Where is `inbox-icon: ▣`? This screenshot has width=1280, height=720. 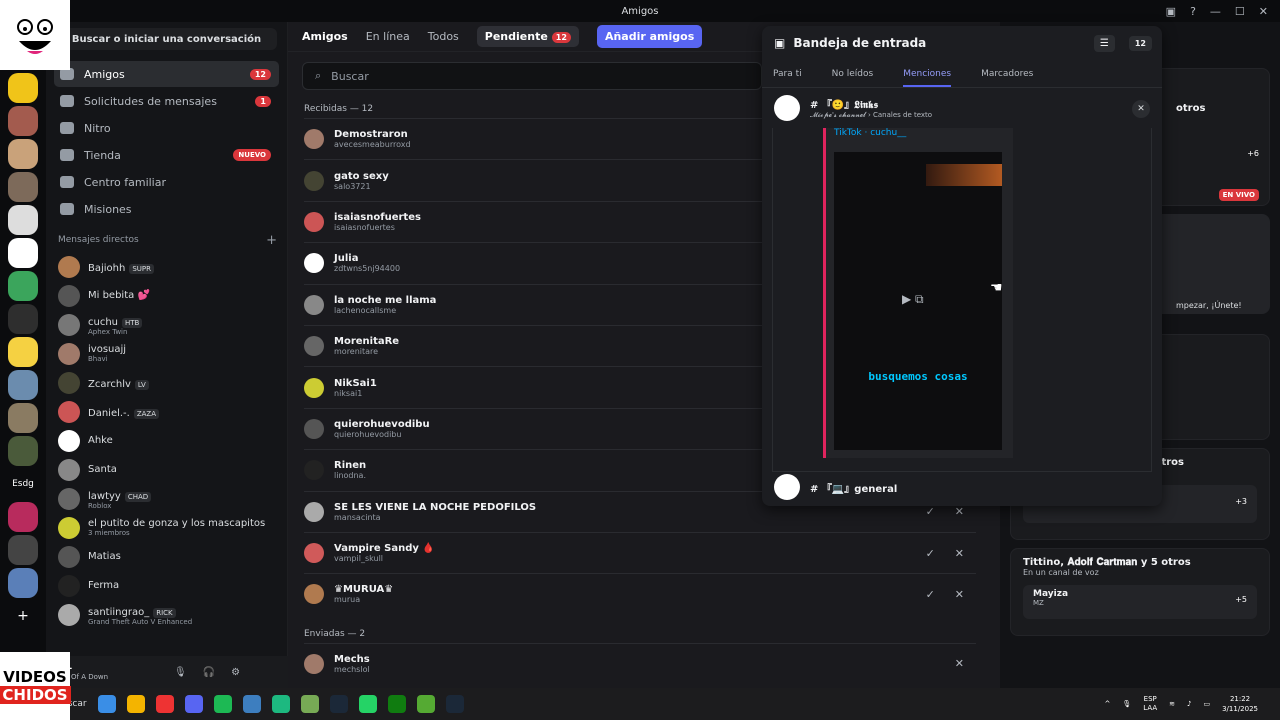 inbox-icon: ▣ is located at coordinates (1171, 11).